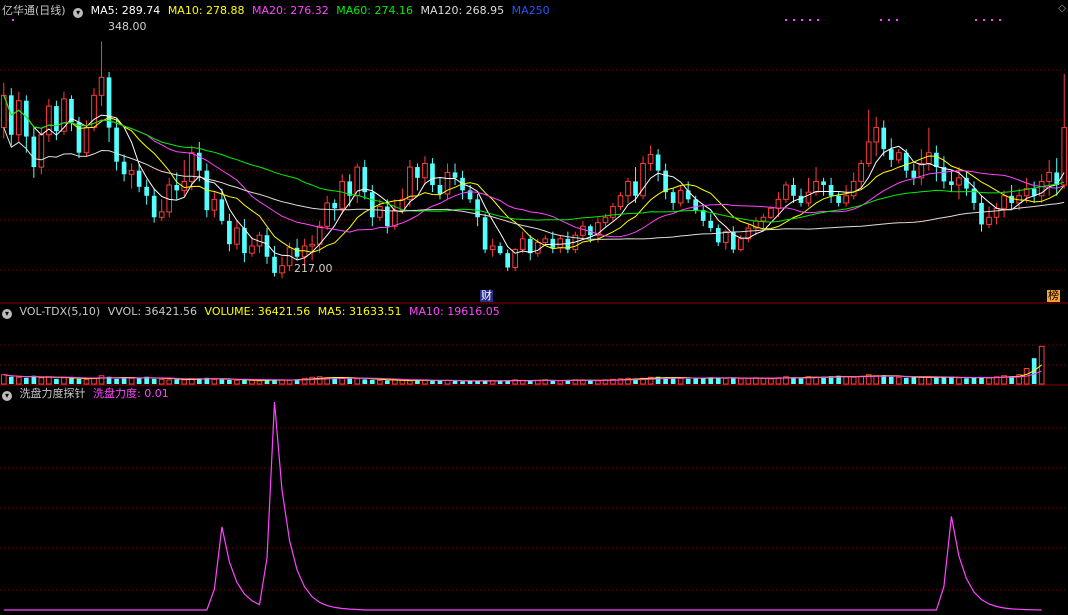 Image resolution: width=1068 pixels, height=615 pixels. I want to click on indicator-name: 洗盘力度探针, so click(53, 393).